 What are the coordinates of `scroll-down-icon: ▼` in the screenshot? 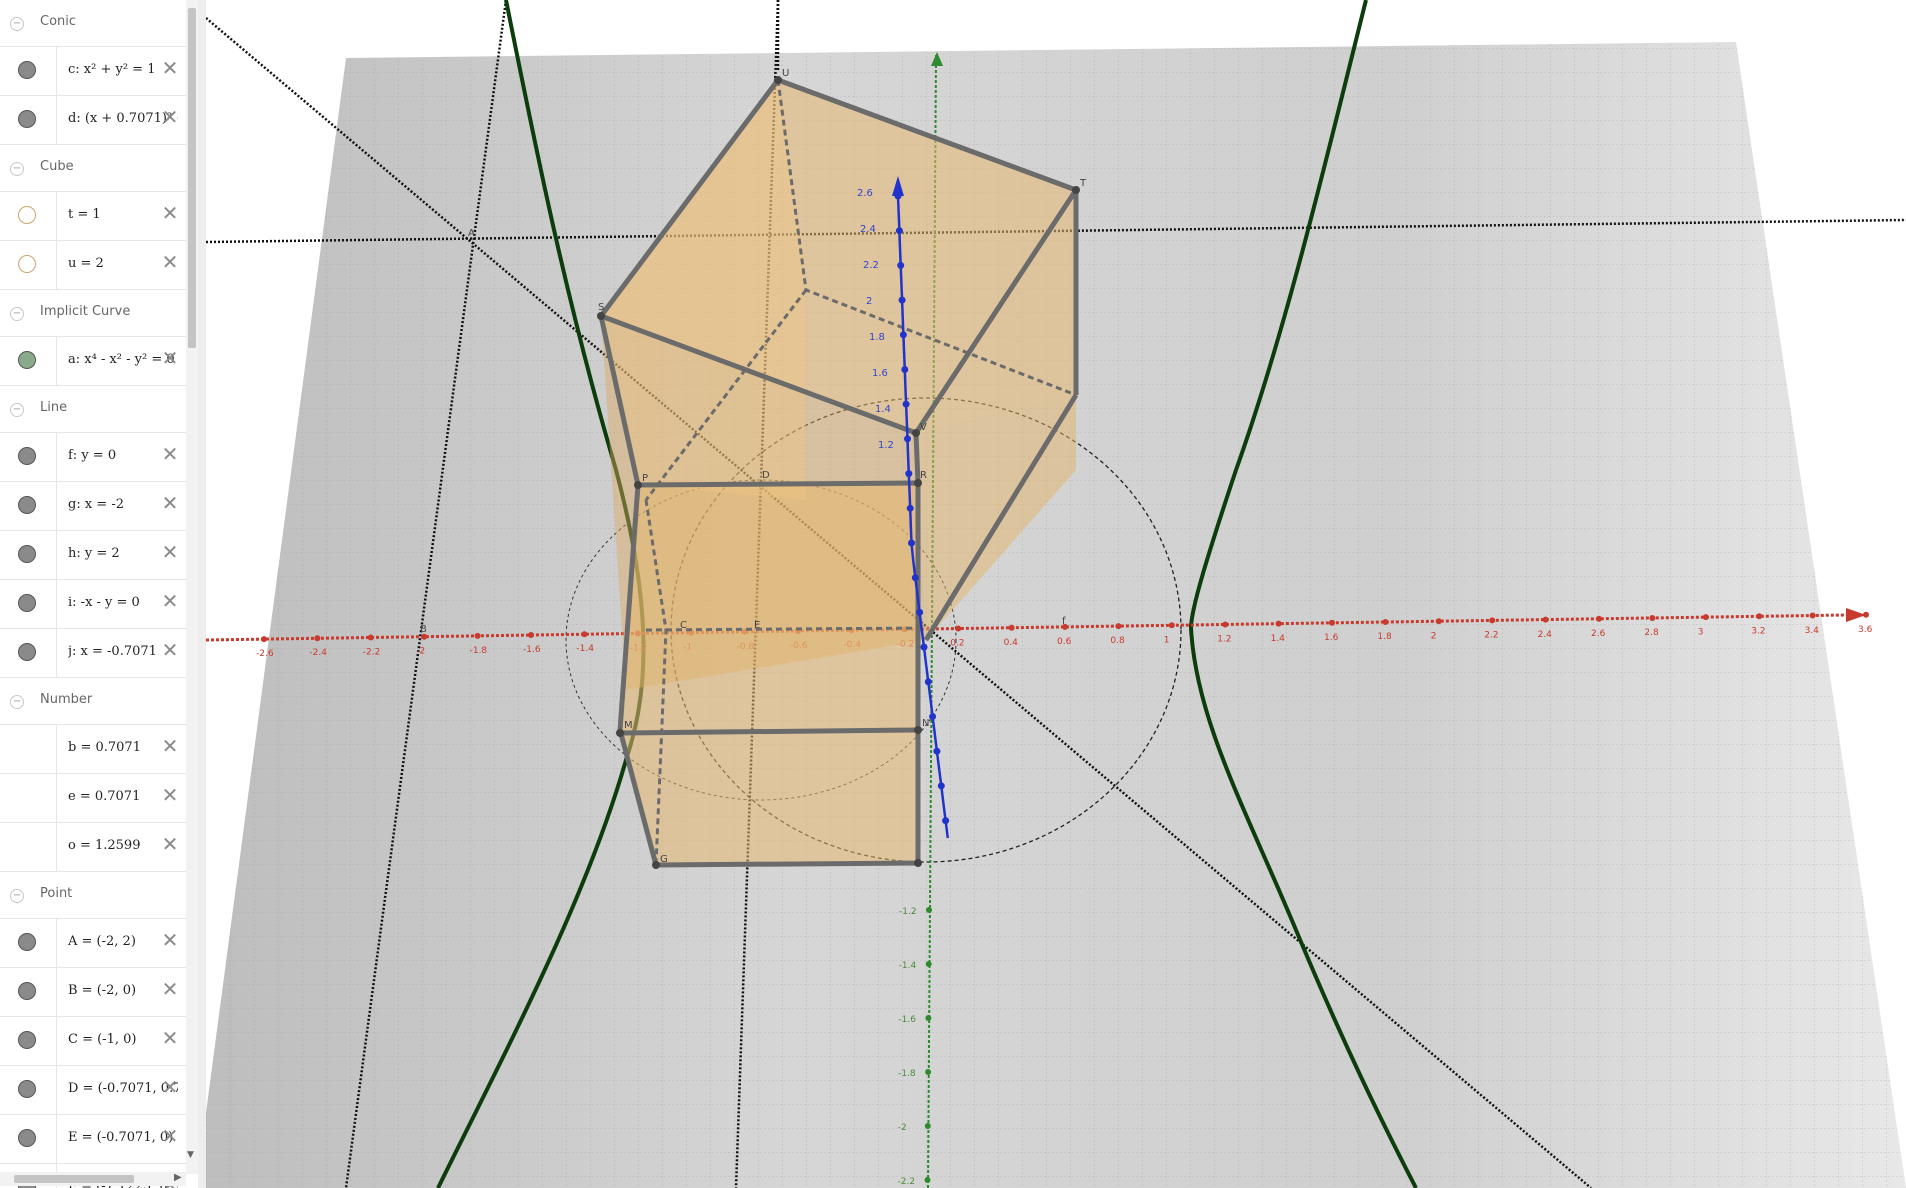 It's located at (190, 1155).